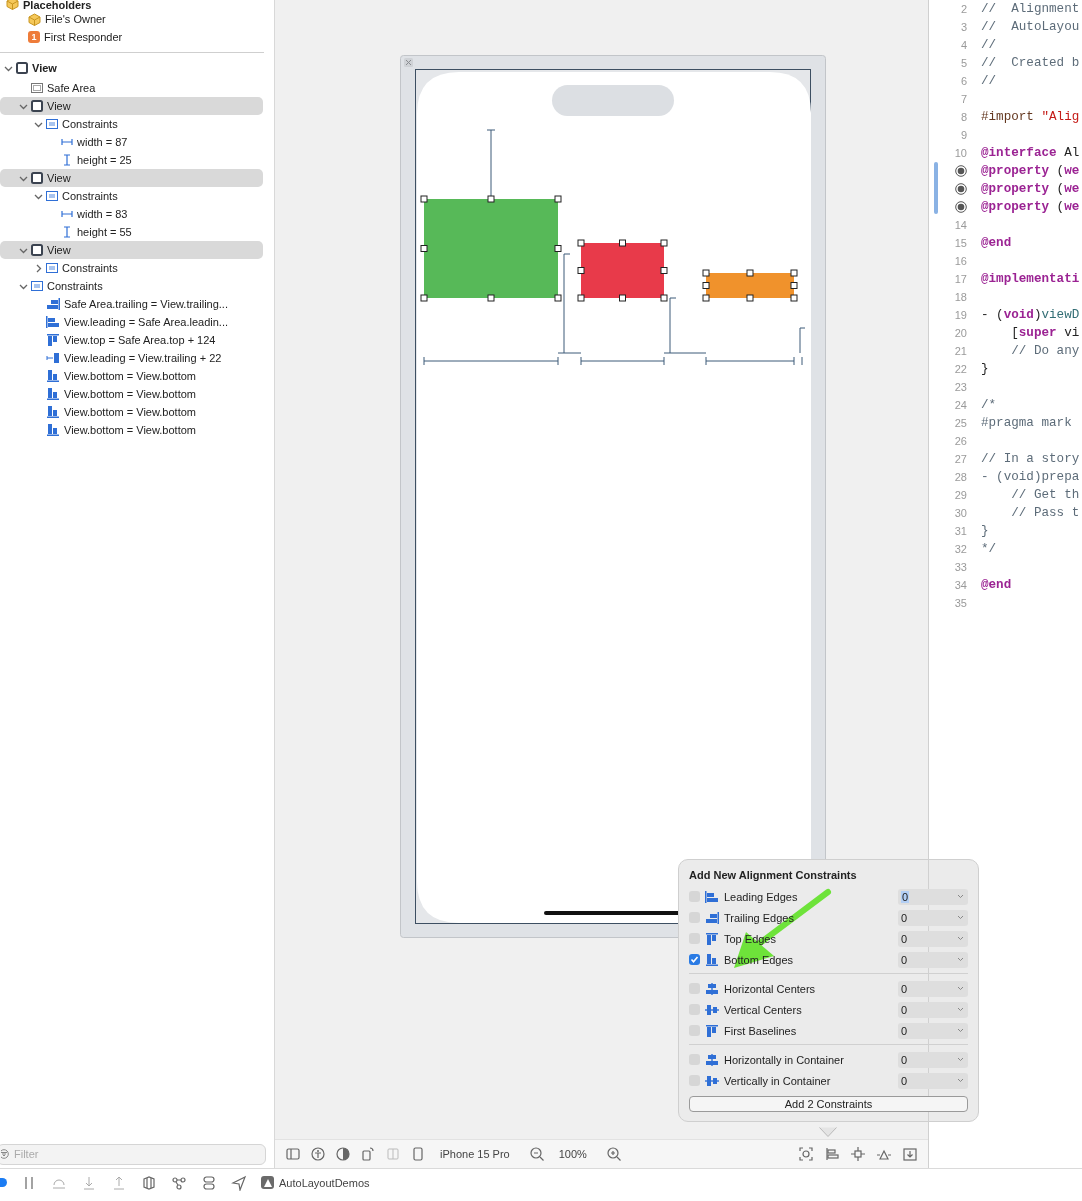  I want to click on vertical-centers-icon, so click(712, 1080).